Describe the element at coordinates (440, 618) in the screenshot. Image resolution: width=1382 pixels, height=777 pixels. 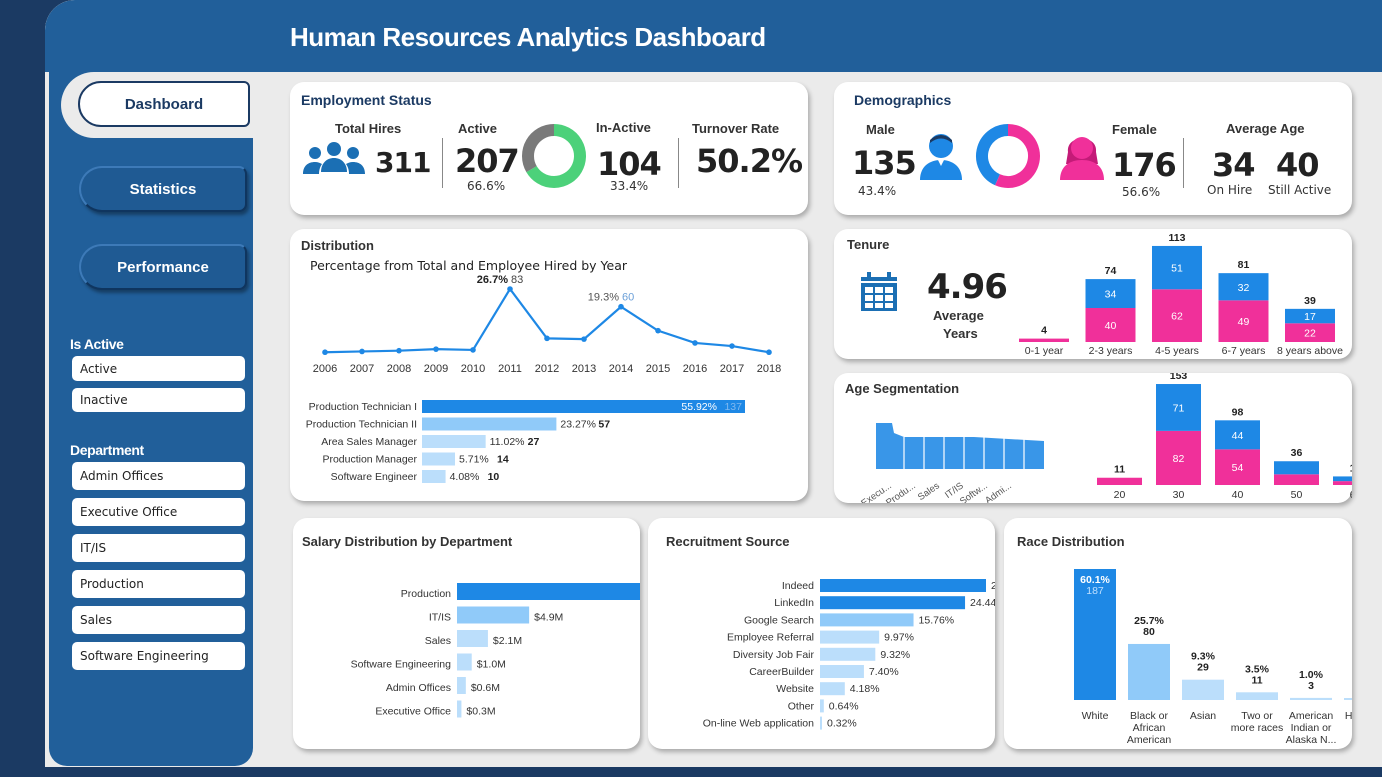
I see `bar-category-label: IT/IS` at that location.